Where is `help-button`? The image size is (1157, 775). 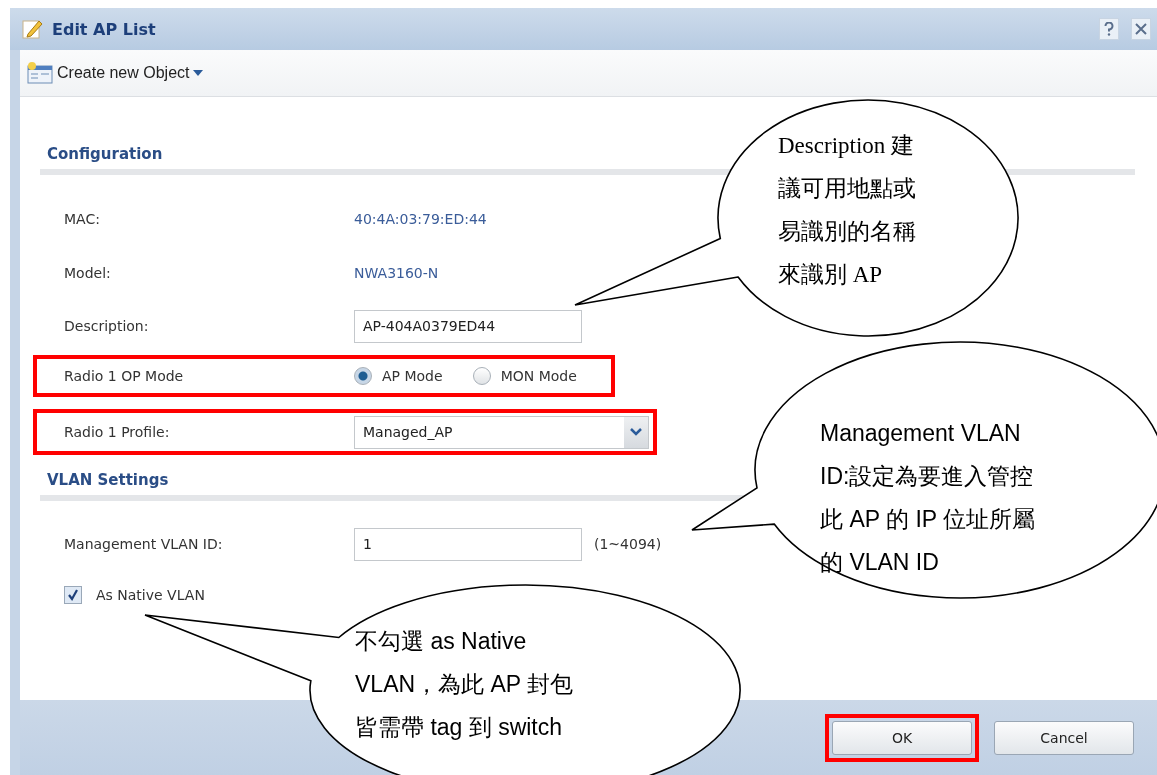
help-button is located at coordinates (1109, 29).